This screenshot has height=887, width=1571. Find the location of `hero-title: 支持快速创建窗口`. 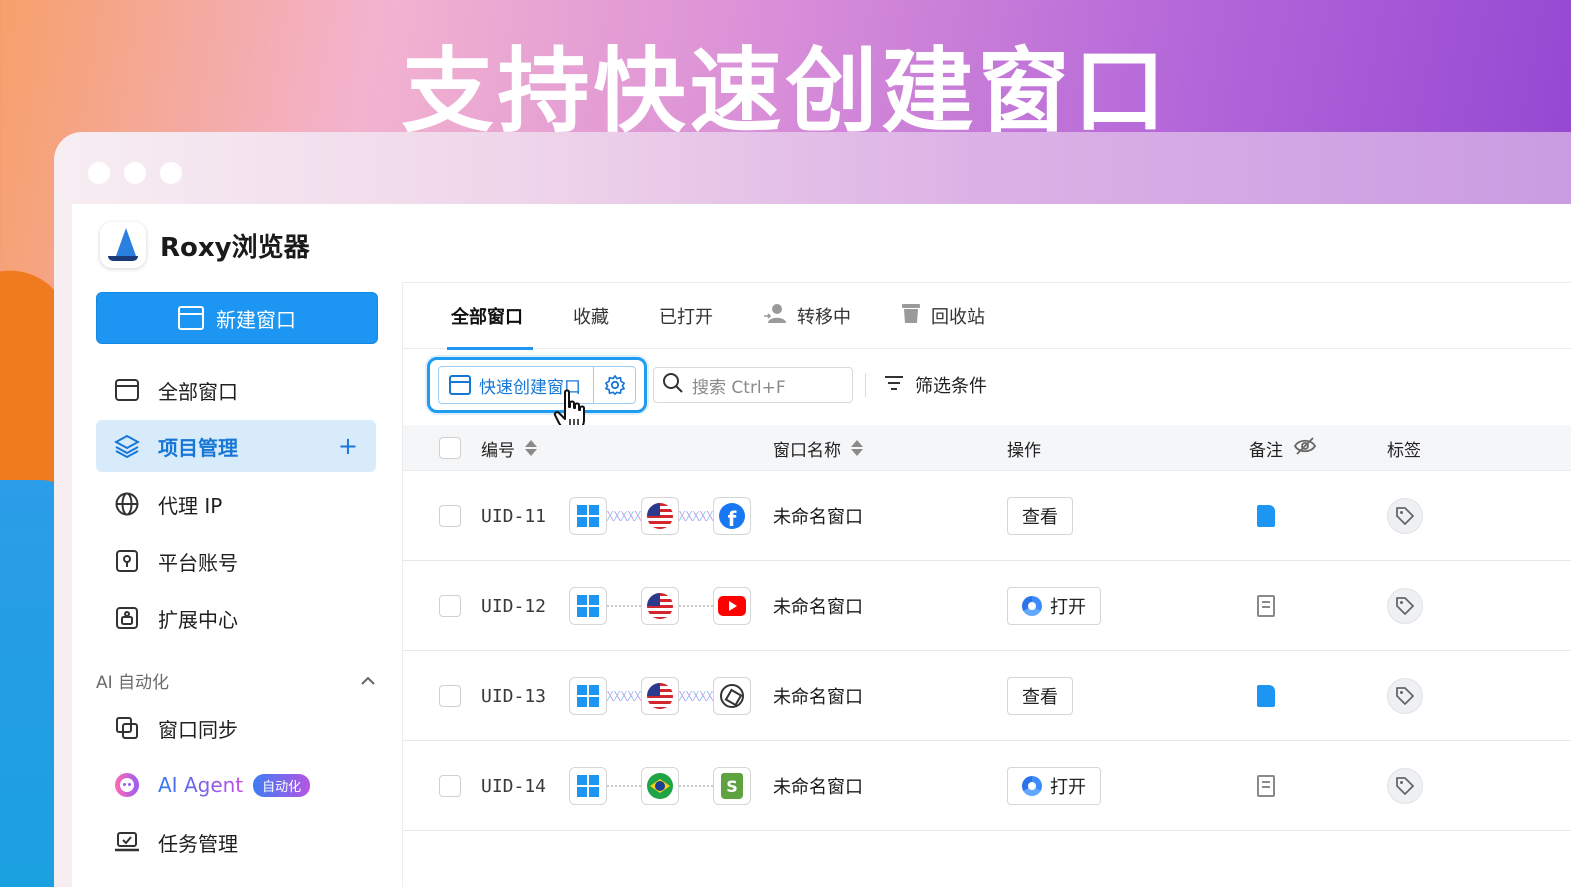

hero-title: 支持快速创建窗口 is located at coordinates (785, 86).